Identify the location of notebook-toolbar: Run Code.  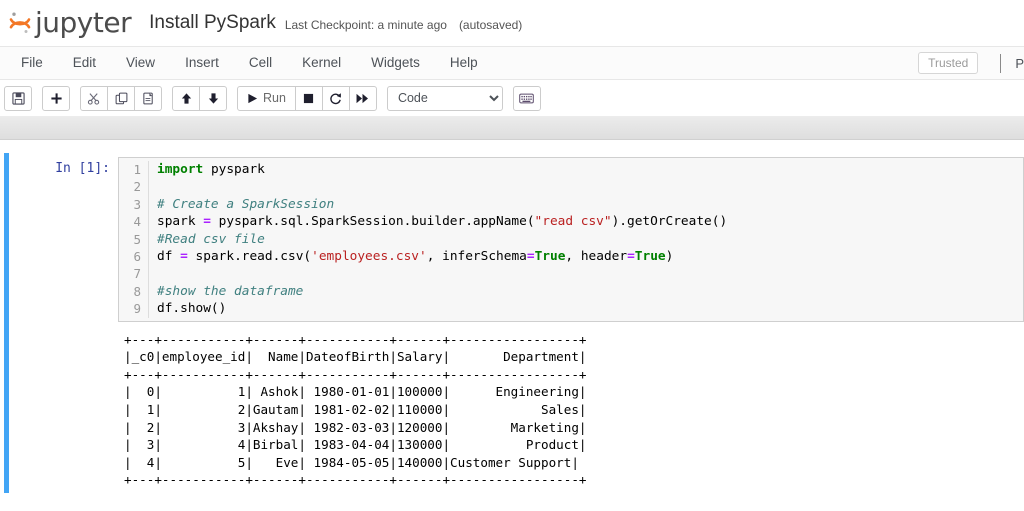
(512, 98).